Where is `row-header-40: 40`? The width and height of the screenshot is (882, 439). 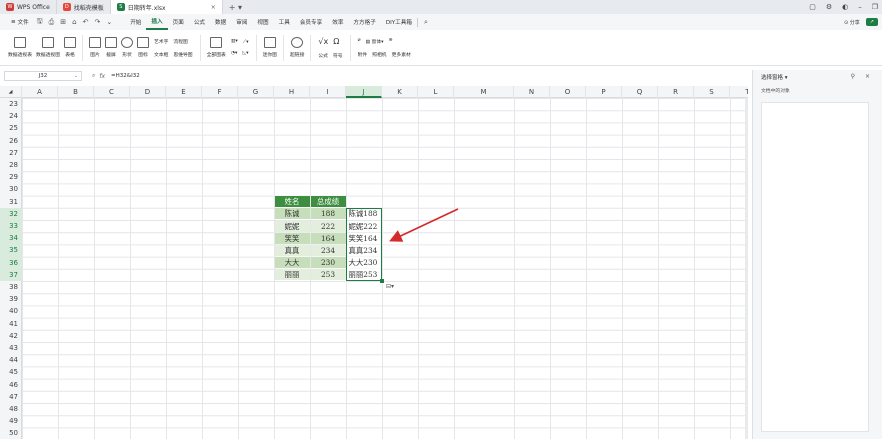
row-header-40: 40 is located at coordinates (11, 311).